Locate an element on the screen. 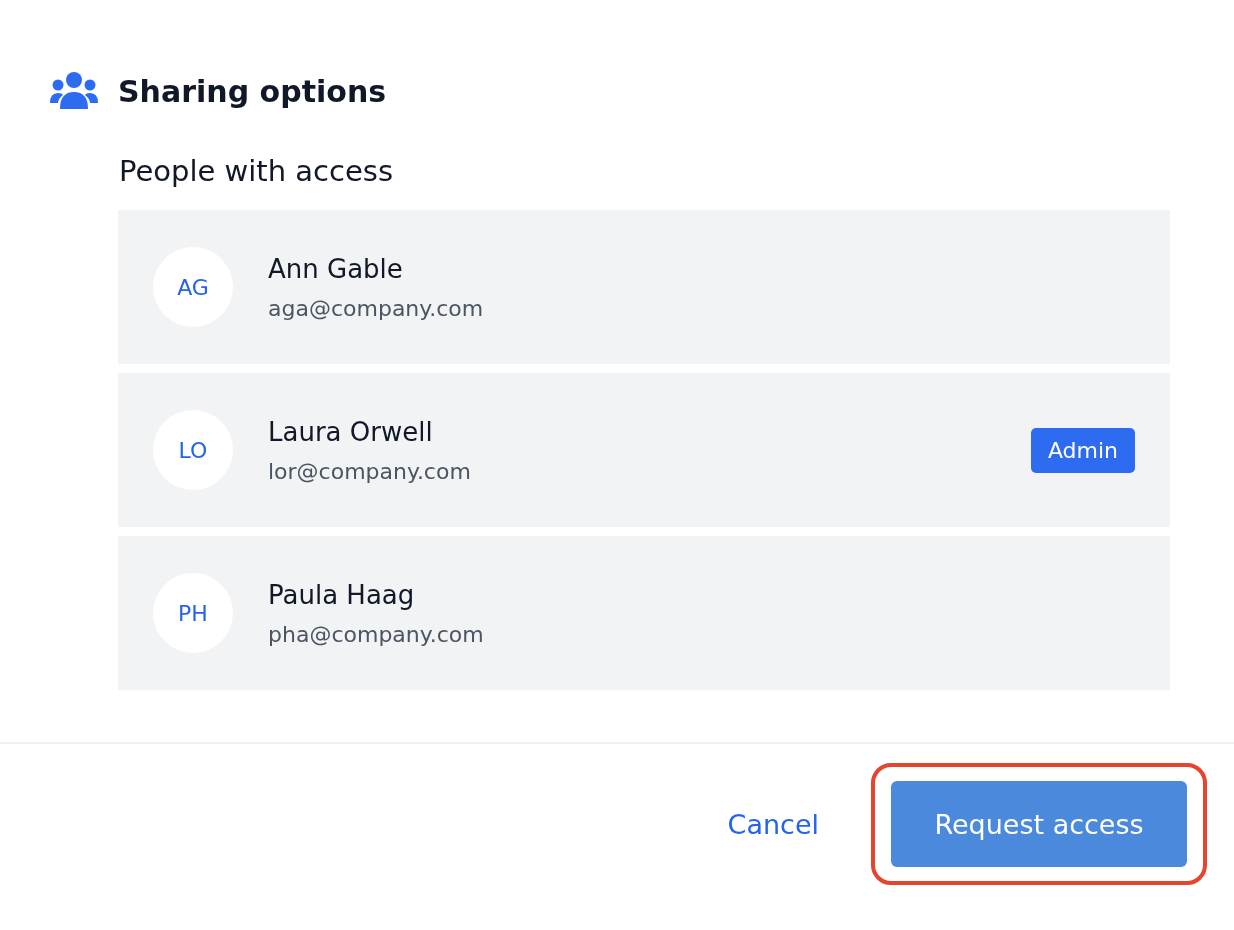  person-email: pha@company.com is located at coordinates (376, 634).